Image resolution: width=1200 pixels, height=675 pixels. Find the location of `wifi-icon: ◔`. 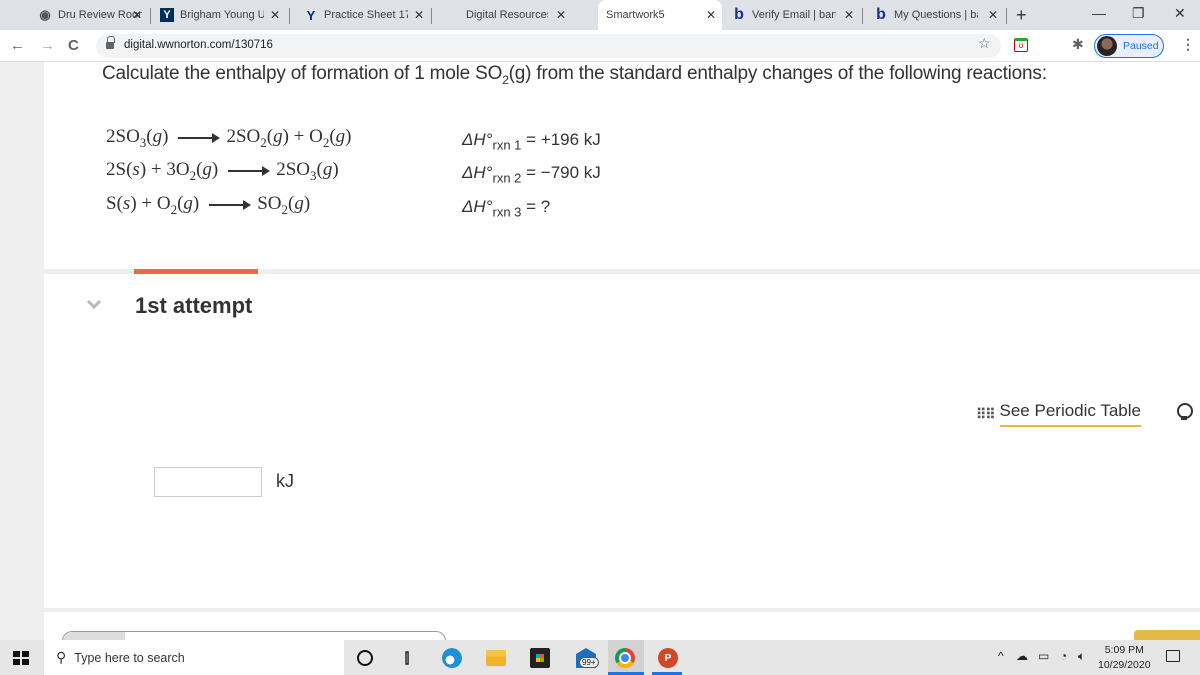

wifi-icon: ◔ is located at coordinates (1063, 656).